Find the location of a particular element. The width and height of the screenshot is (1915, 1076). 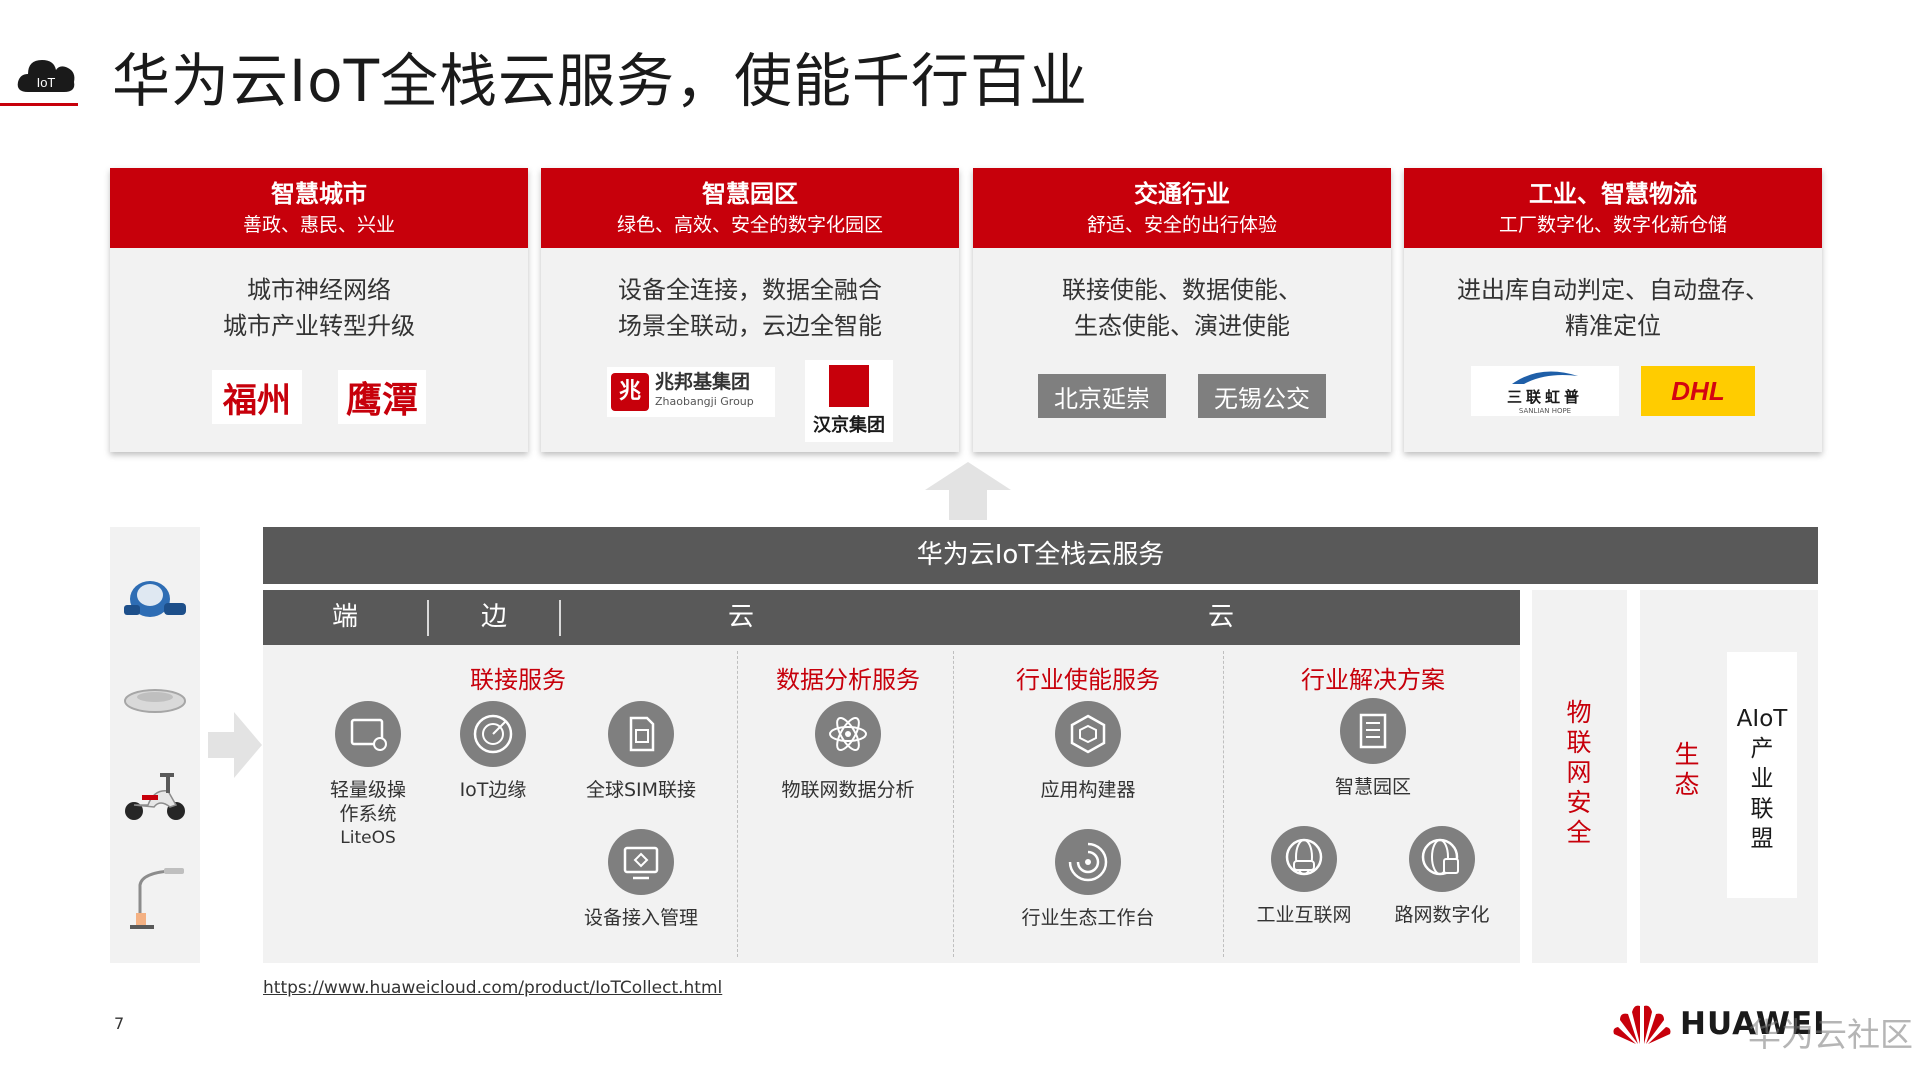

iot-cloud-icon: IoT is located at coordinates (46, 76).